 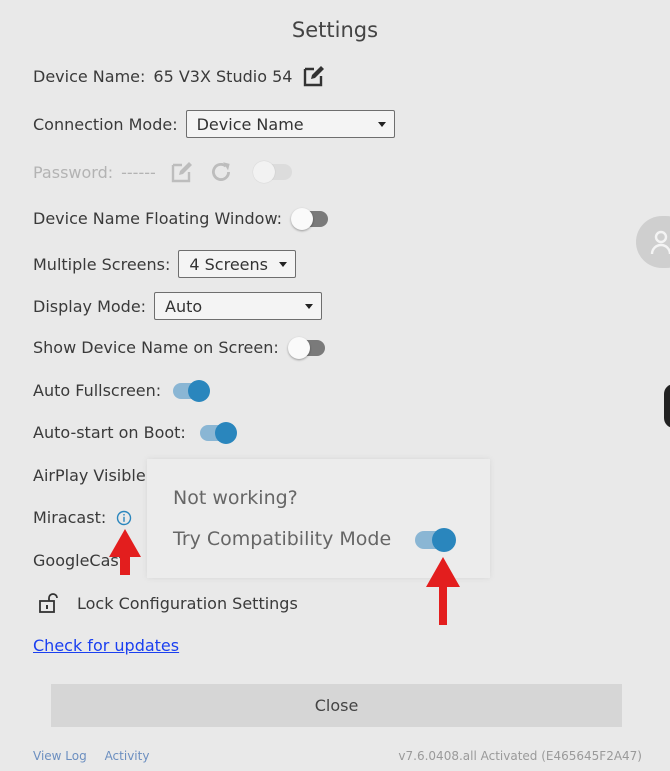 I want to click on auto-fullscreen-label: Auto Fullscreen:, so click(x=97, y=390).